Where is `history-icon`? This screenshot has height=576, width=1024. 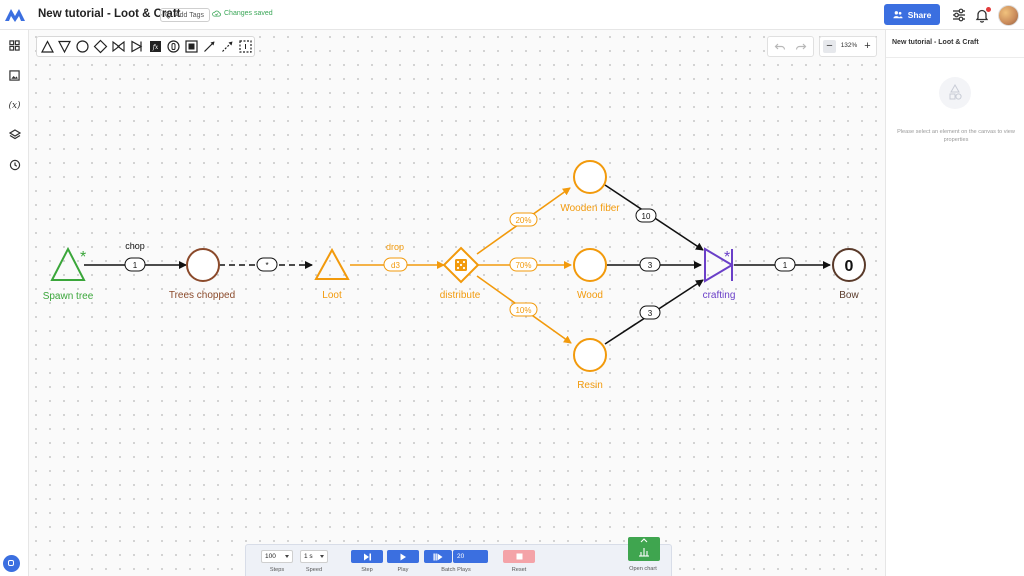 history-icon is located at coordinates (14, 164).